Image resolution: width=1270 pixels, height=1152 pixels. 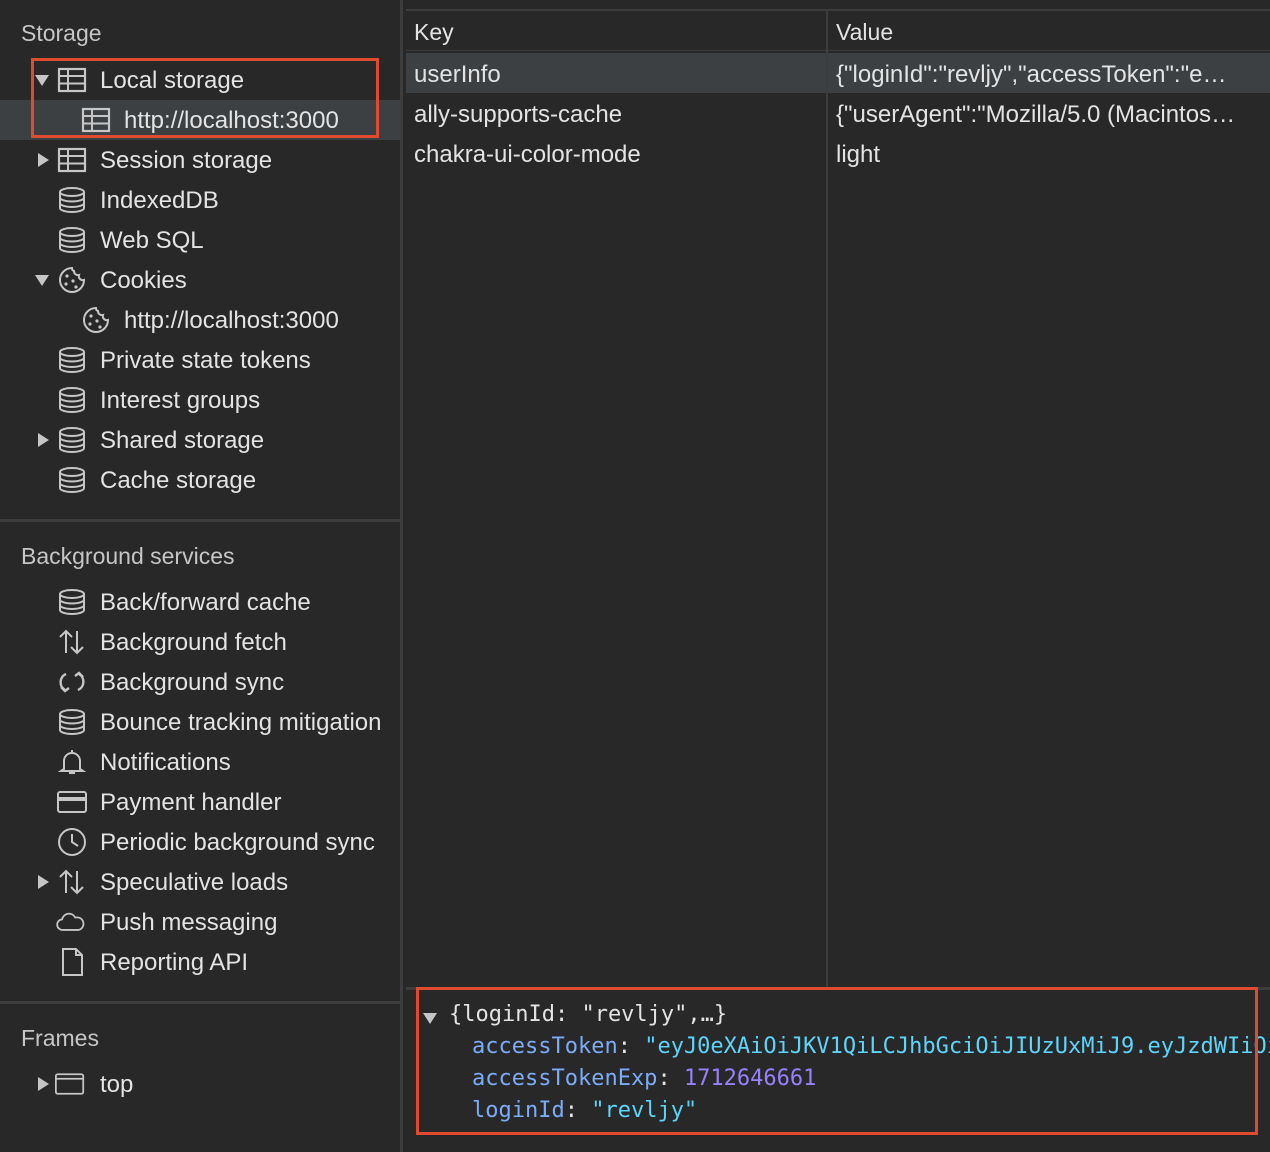 I want to click on tree-item-local-storage: Local storage, so click(x=200, y=80).